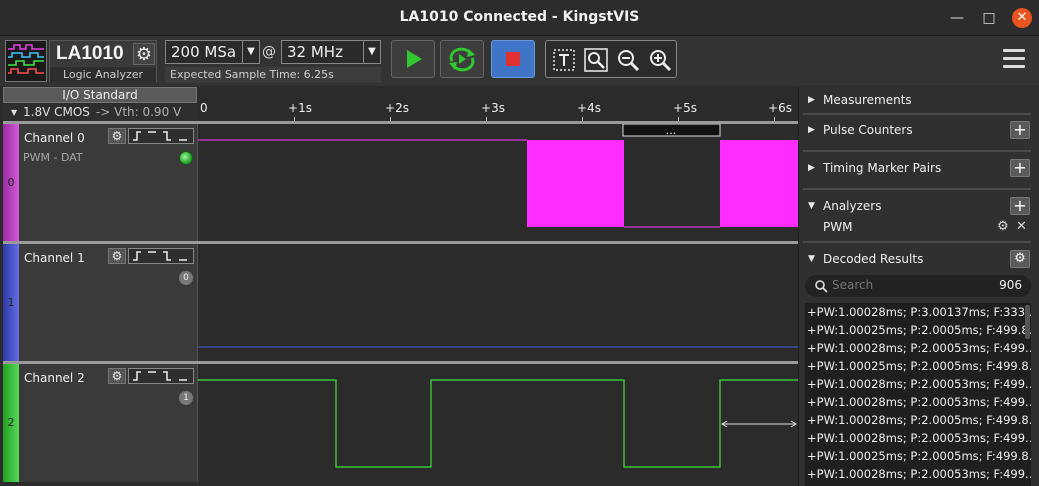 This screenshot has width=1039, height=486. What do you see at coordinates (498, 303) in the screenshot?
I see `channel-1-waveform` at bounding box center [498, 303].